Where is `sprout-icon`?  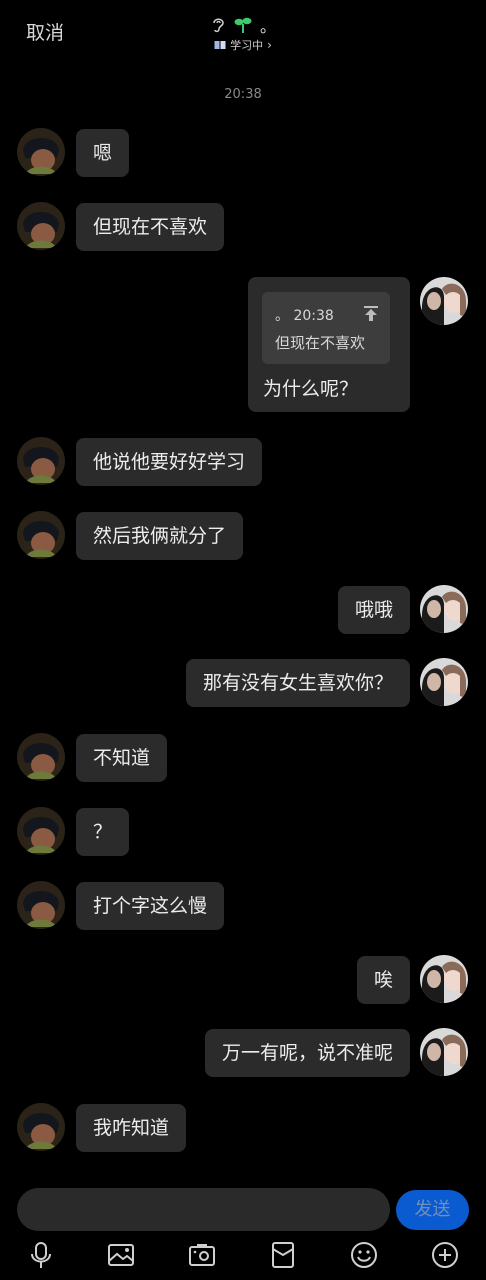
sprout-icon is located at coordinates (243, 25).